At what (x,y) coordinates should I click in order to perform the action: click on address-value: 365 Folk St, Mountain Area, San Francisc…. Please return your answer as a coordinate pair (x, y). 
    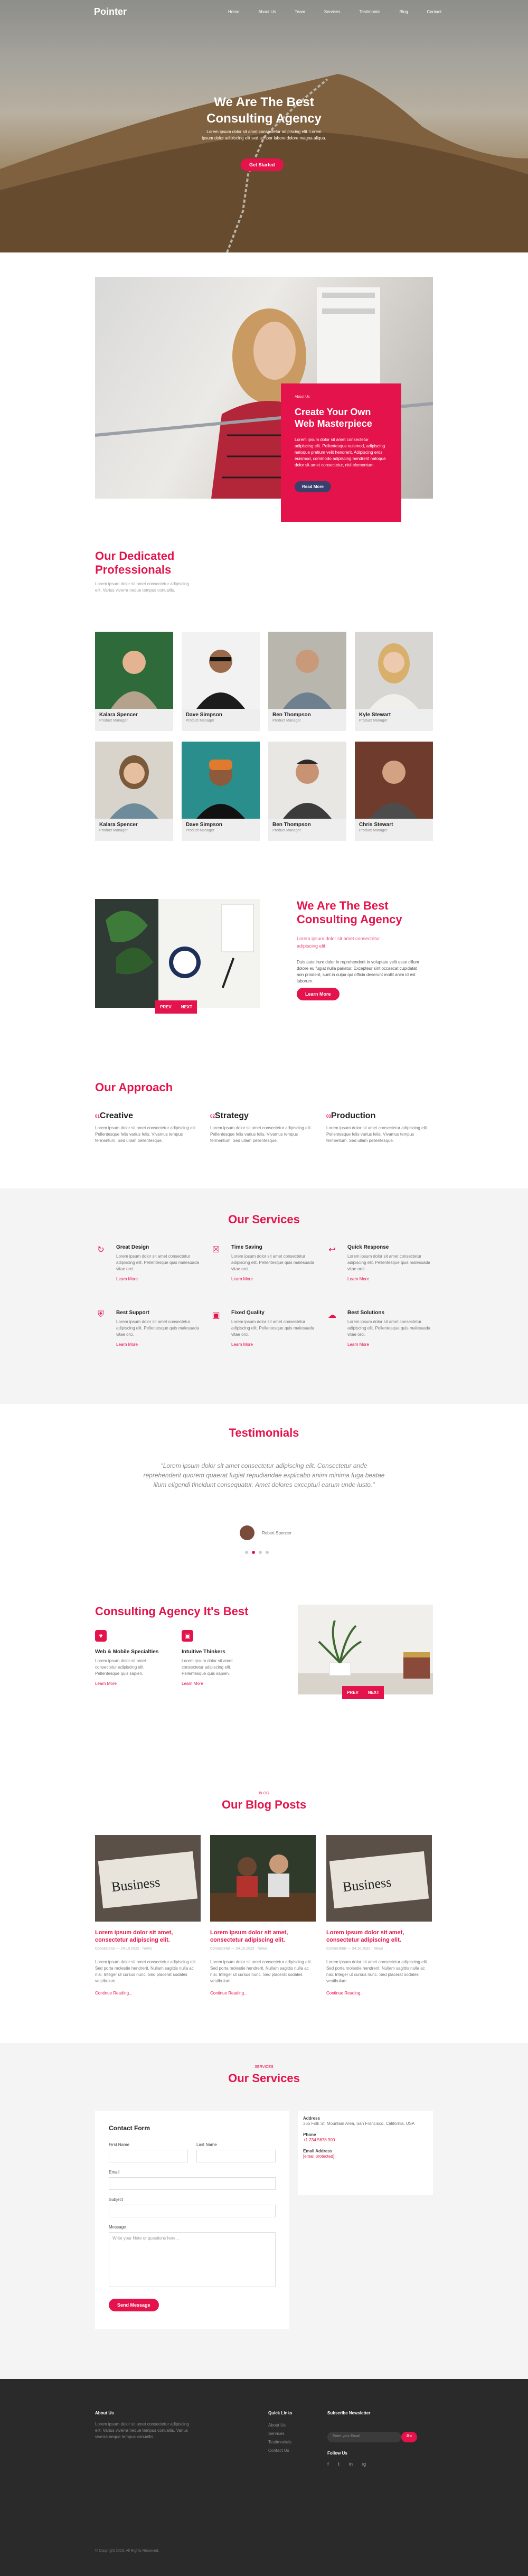
    Looking at the image, I should click on (359, 2123).